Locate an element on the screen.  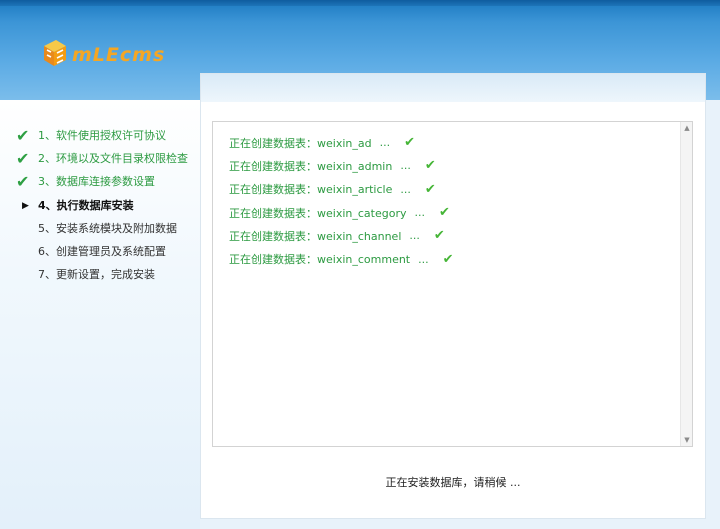
log-line: 正在创建数据表：weixin_category ... ✔ is located at coordinates (341, 212).